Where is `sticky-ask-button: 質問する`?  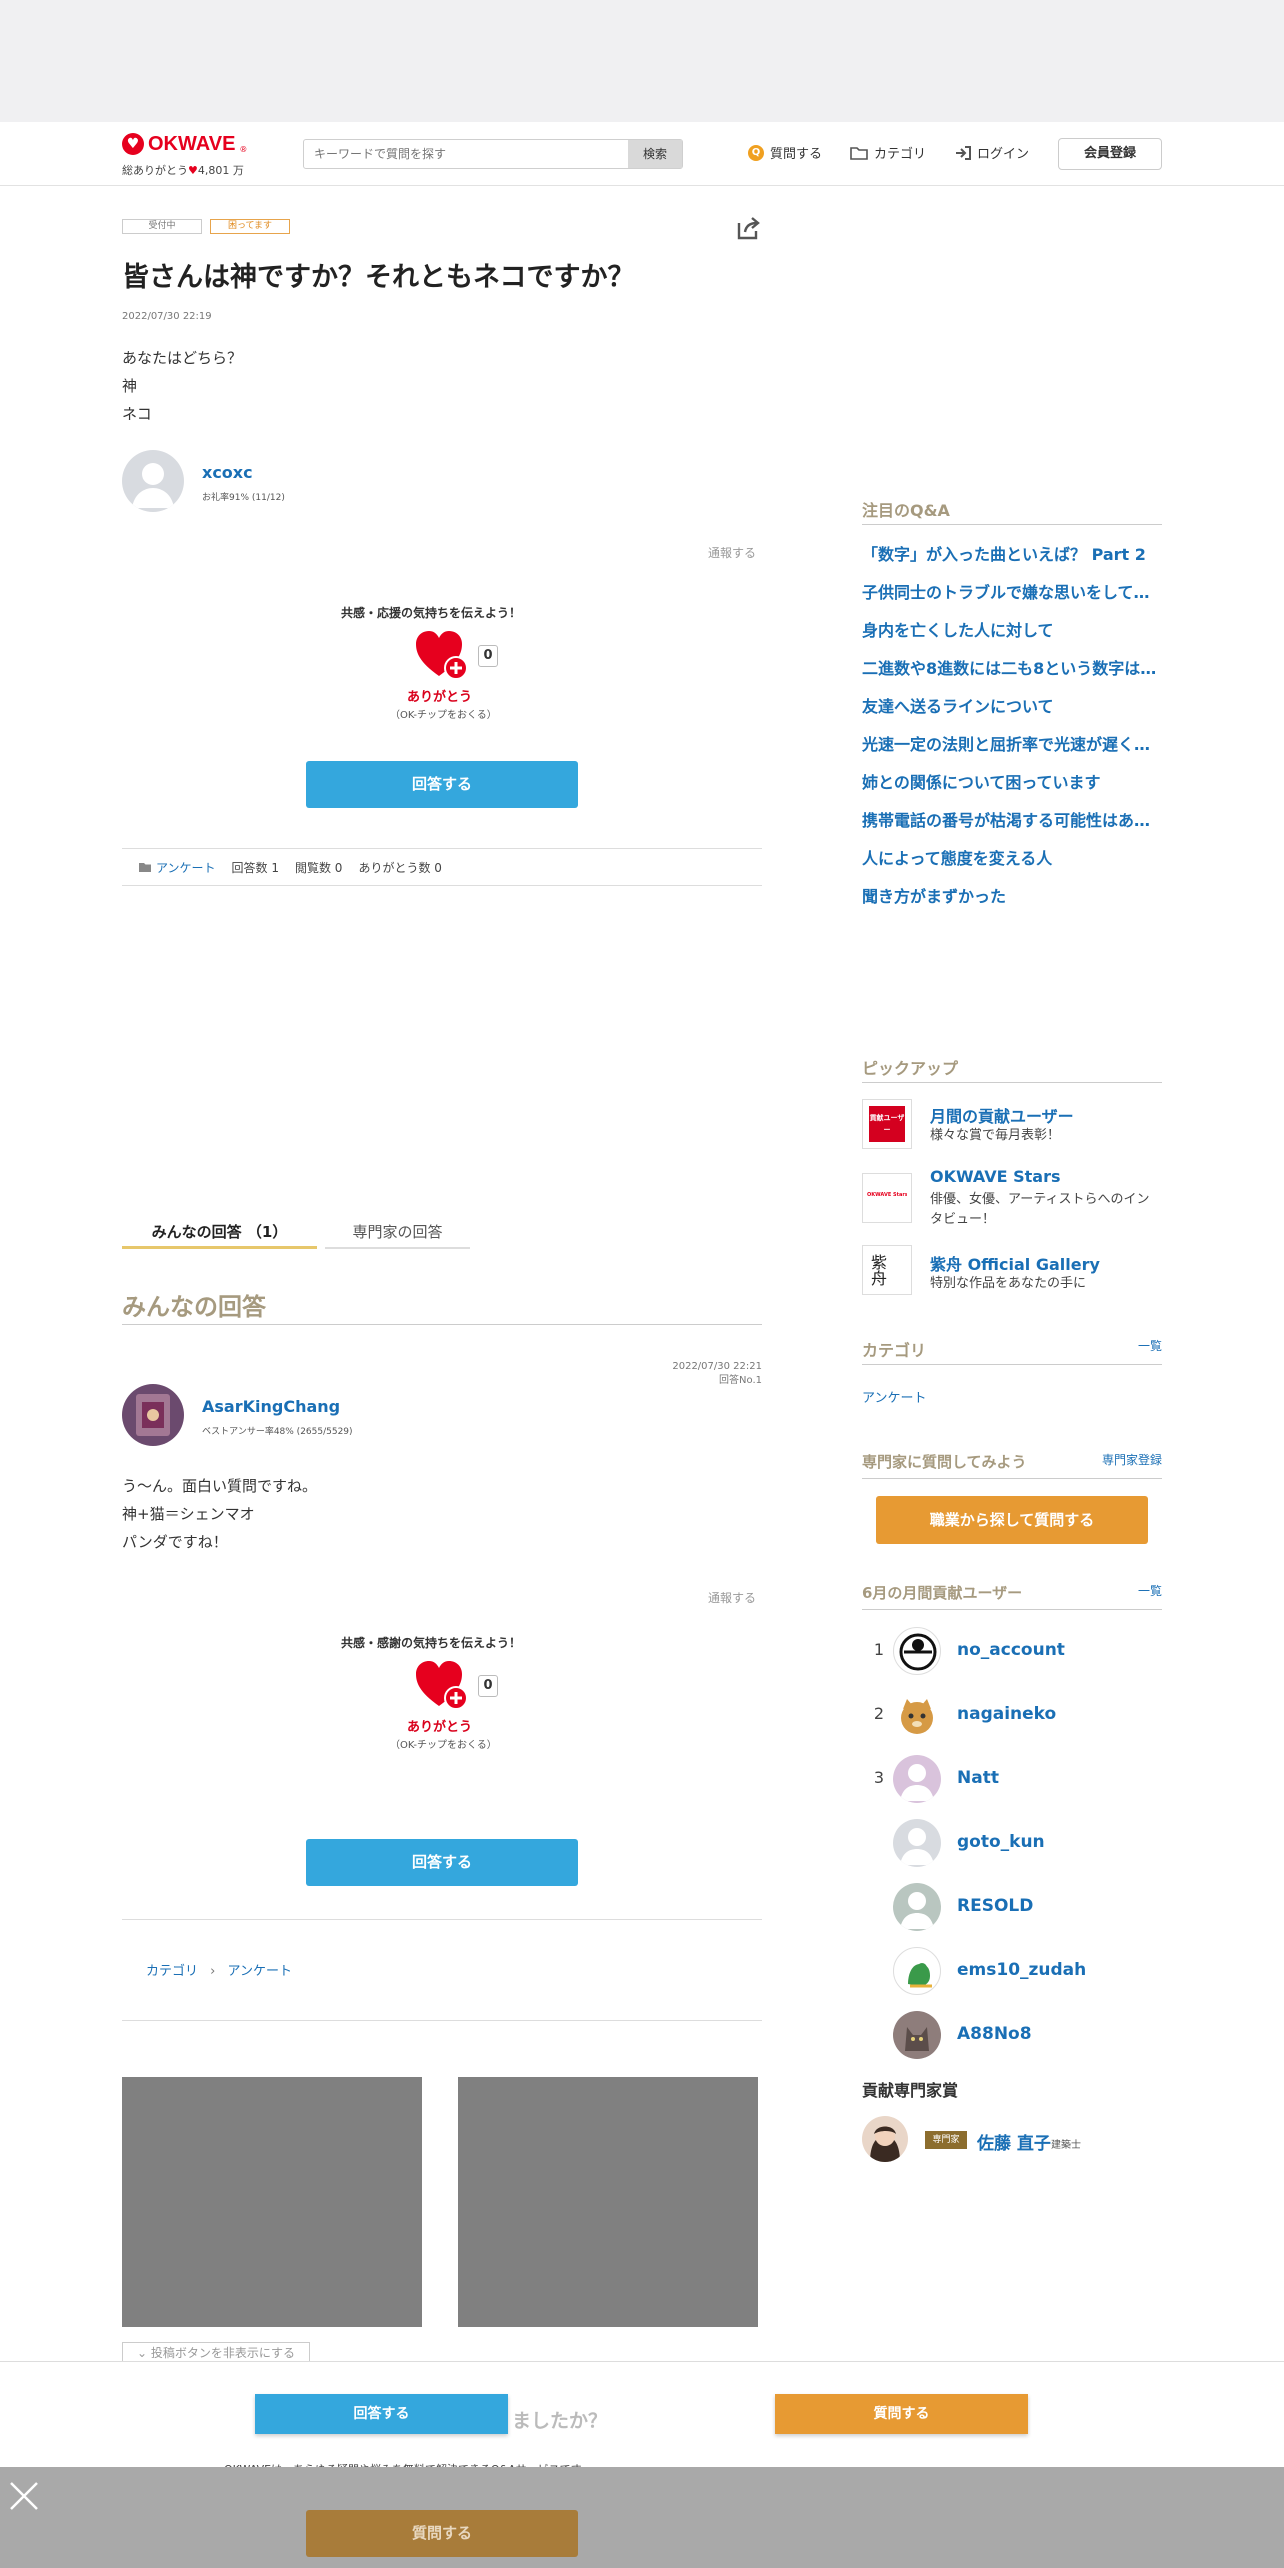 sticky-ask-button: 質問する is located at coordinates (901, 2414).